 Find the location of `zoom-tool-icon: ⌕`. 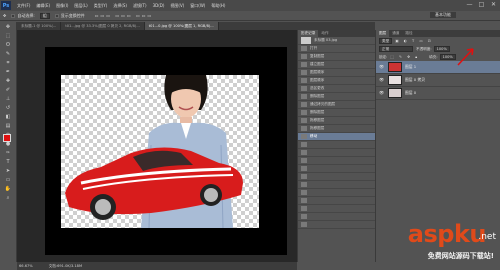

zoom-tool-icon: ⌕ is located at coordinates (8, 198).